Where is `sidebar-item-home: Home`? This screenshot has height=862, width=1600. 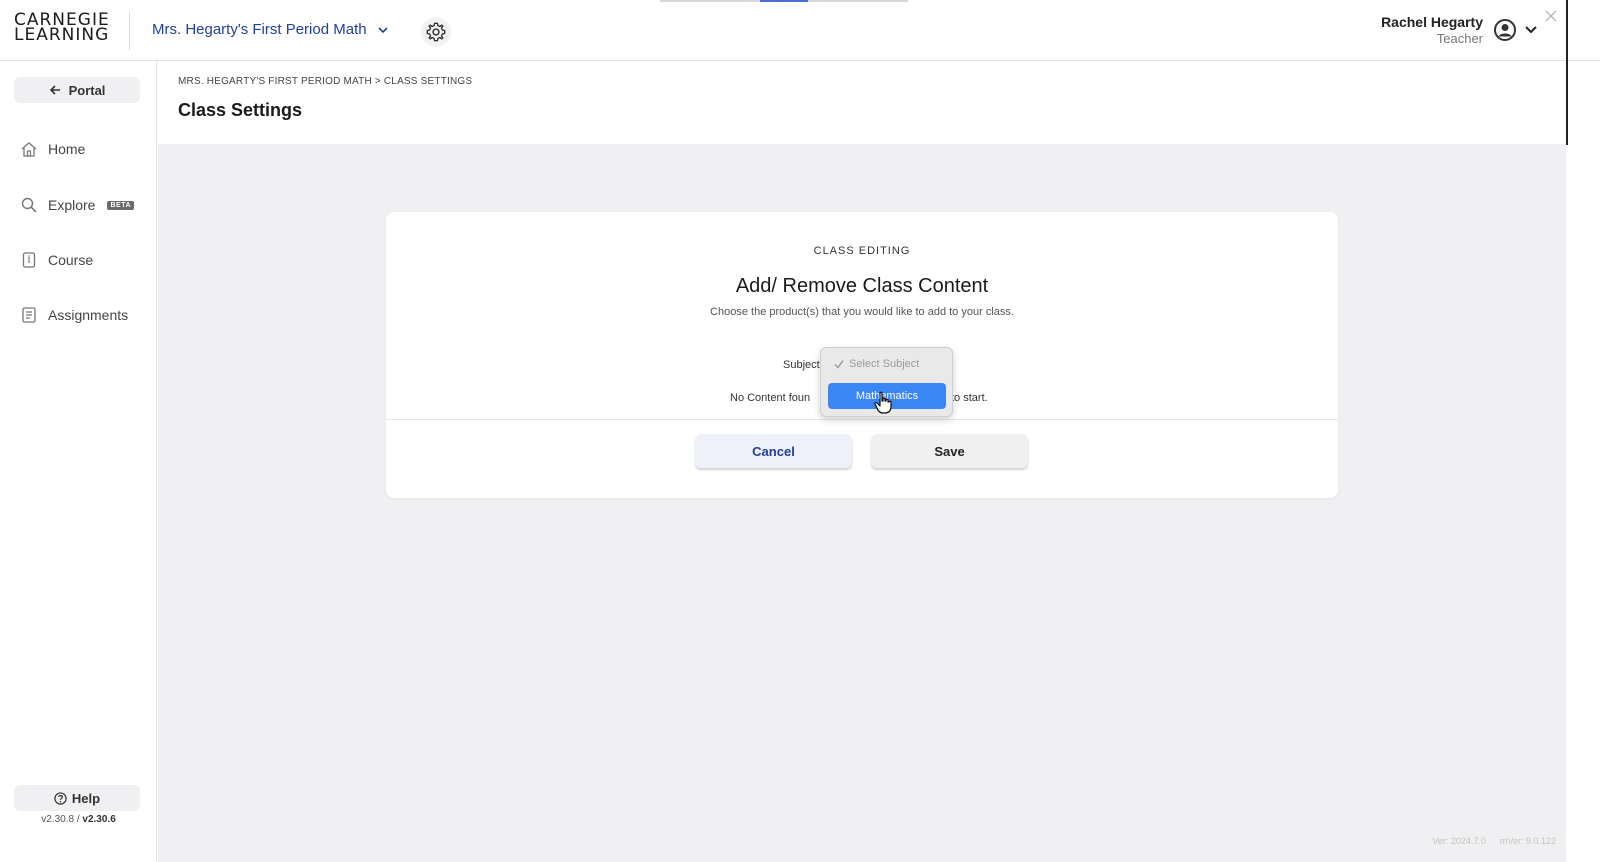 sidebar-item-home: Home is located at coordinates (52, 149).